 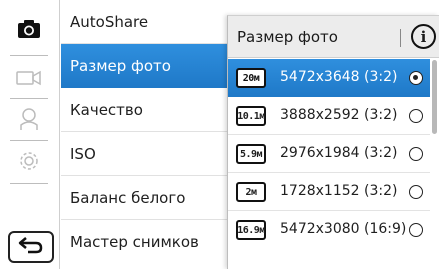 I want to click on resolution-icon: 10.1м, so click(x=251, y=116).